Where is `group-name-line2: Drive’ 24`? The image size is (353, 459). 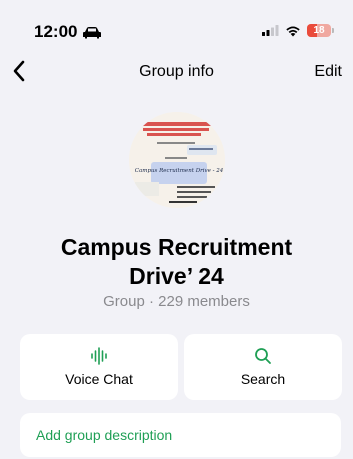
group-name-line2: Drive’ 24 is located at coordinates (176, 276).